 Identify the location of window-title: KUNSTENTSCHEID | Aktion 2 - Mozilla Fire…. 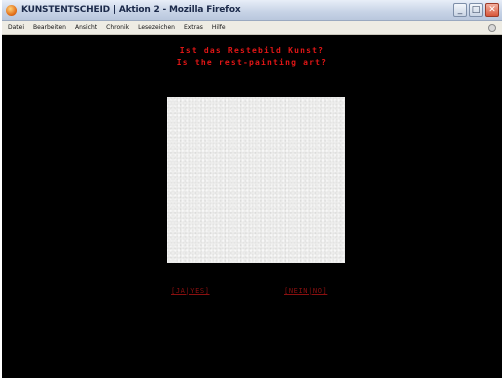
(131, 10).